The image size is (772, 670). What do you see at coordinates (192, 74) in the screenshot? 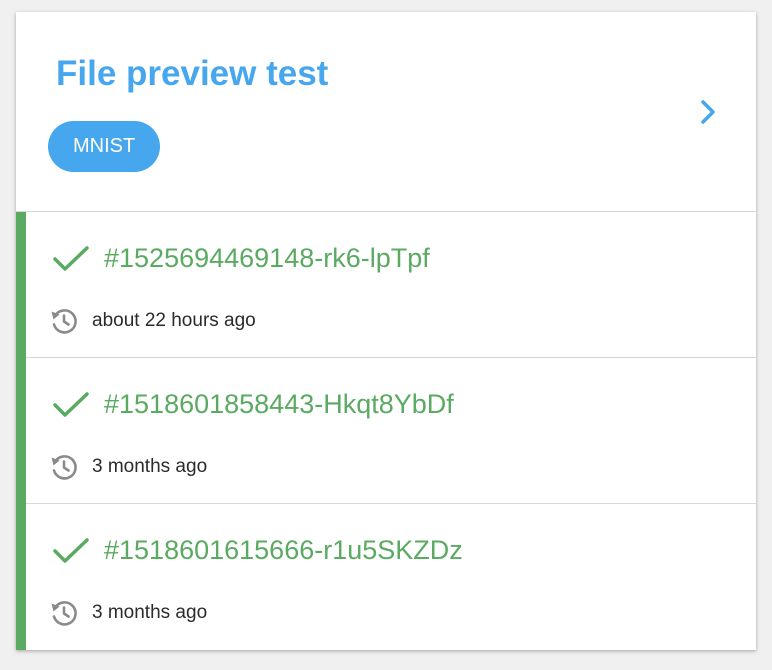
I see `experiment-title: File preview test` at bounding box center [192, 74].